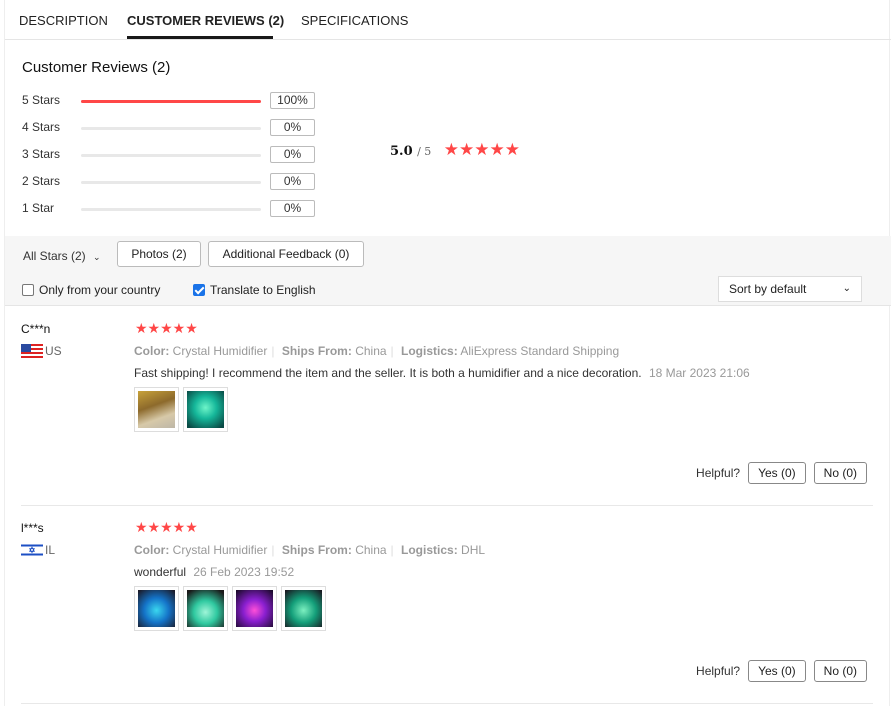  Describe the element at coordinates (32, 351) in the screenshot. I see `us-flag-icon` at that location.